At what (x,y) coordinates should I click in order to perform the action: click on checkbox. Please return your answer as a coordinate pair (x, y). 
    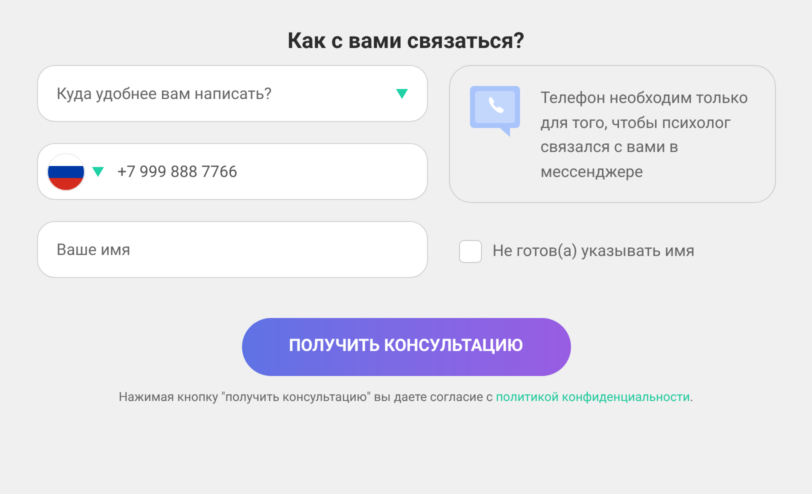
    Looking at the image, I should click on (470, 251).